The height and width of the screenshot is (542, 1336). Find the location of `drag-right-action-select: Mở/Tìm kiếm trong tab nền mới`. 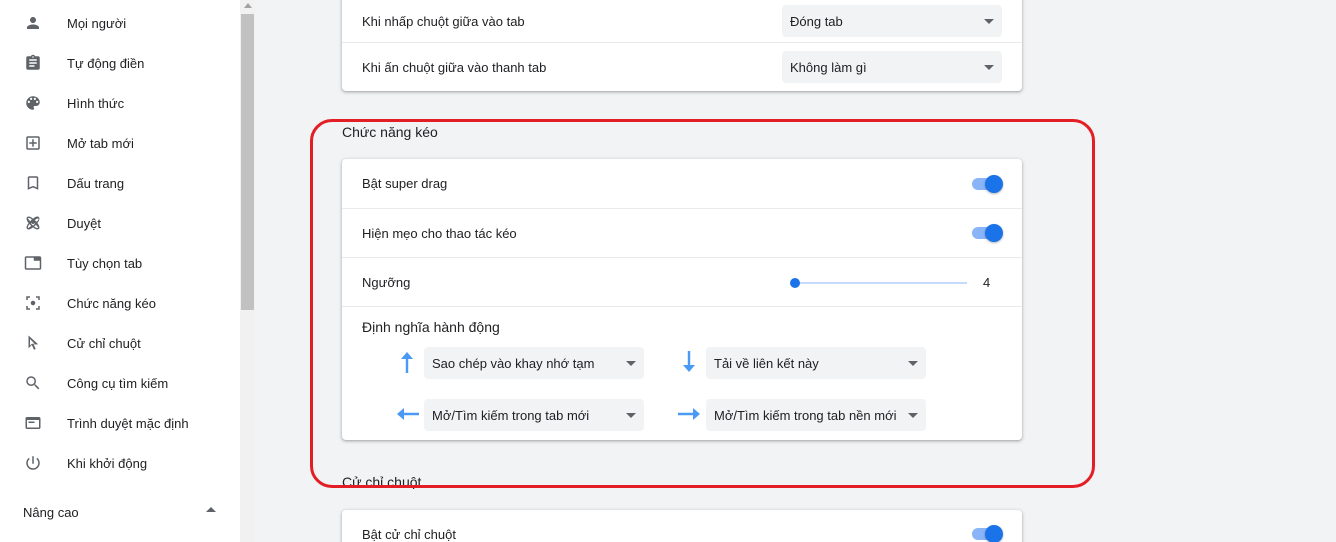

drag-right-action-select: Mở/Tìm kiếm trong tab nền mới is located at coordinates (816, 415).